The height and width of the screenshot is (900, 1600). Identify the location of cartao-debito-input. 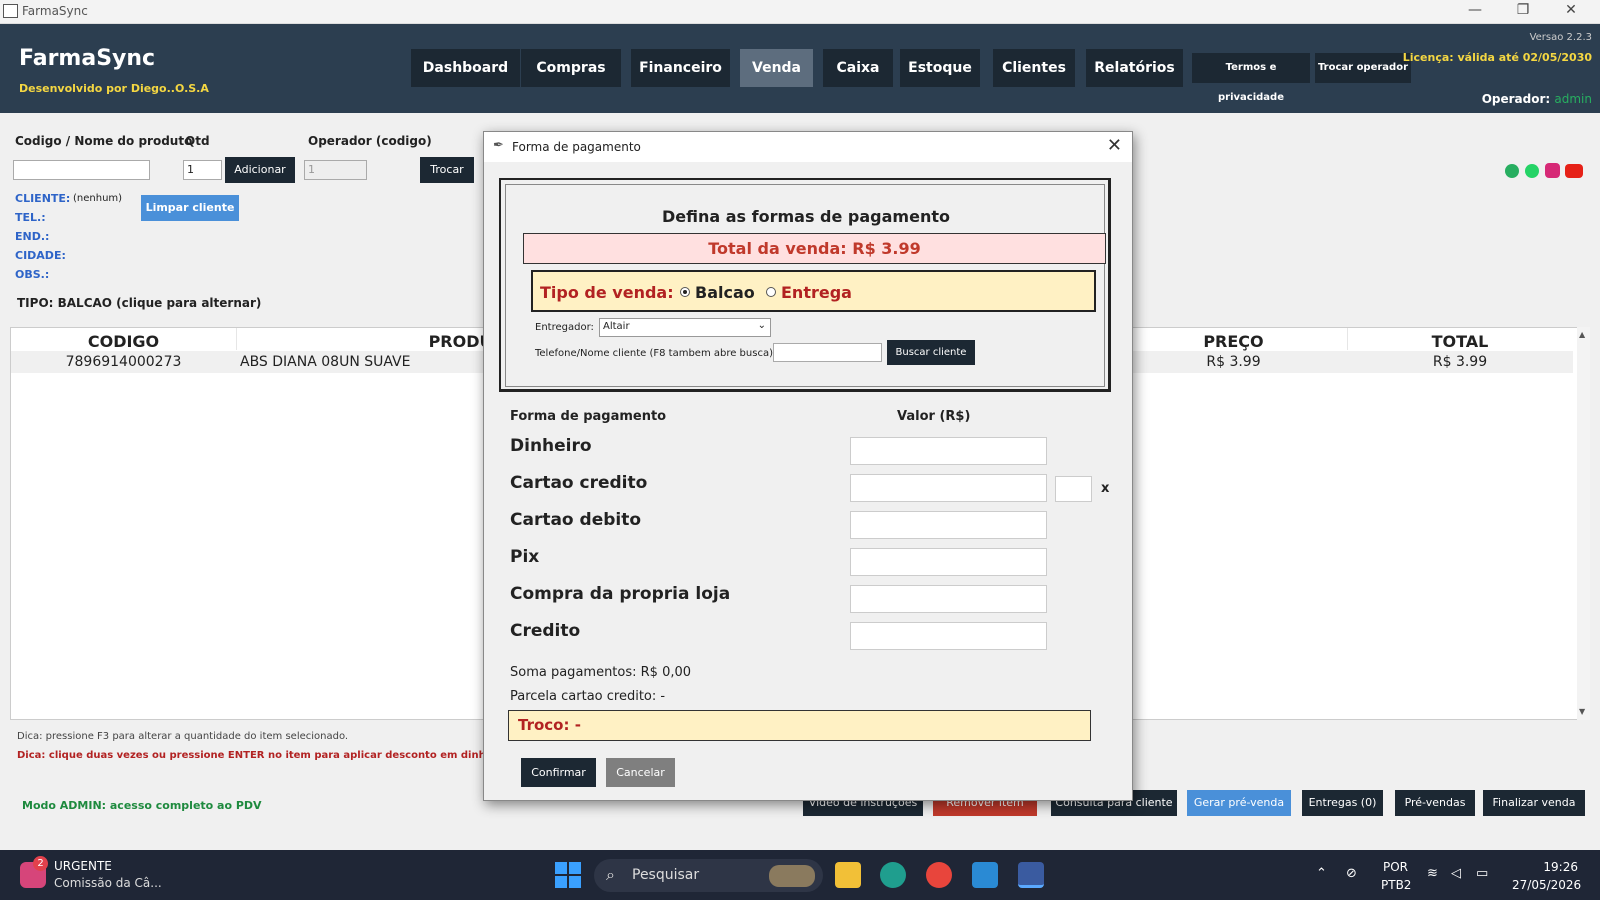
(948, 525).